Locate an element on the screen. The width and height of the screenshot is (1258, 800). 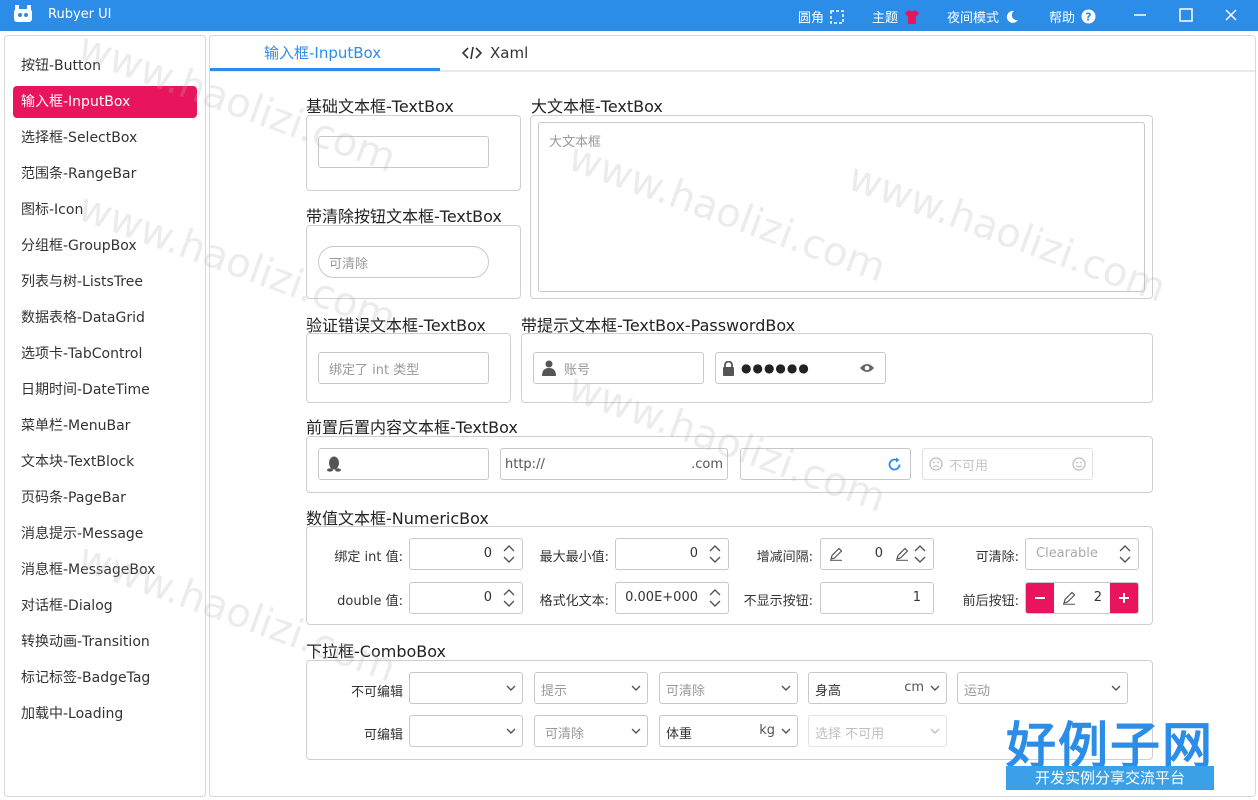
refresh-icon is located at coordinates (894, 464).